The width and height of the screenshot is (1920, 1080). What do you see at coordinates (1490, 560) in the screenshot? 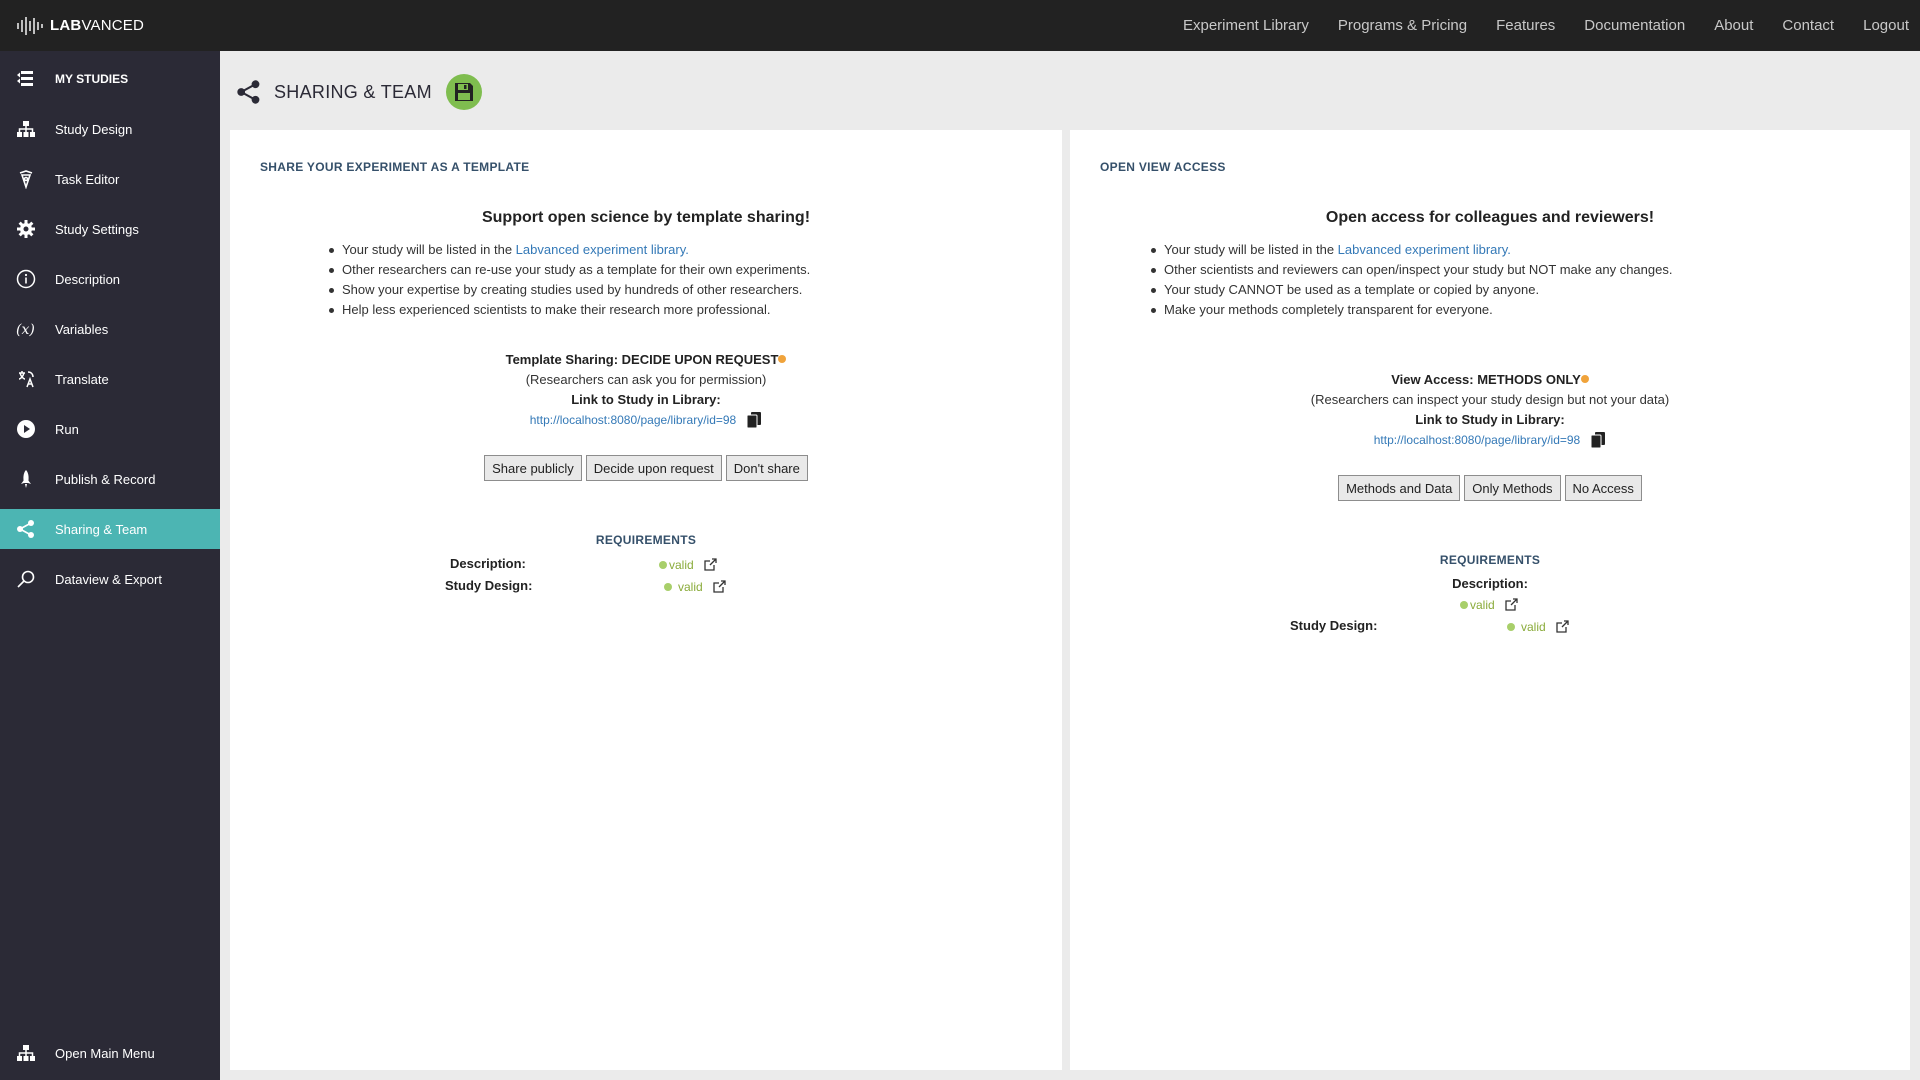
I see `requirements-title: REQUIREMENTS` at bounding box center [1490, 560].